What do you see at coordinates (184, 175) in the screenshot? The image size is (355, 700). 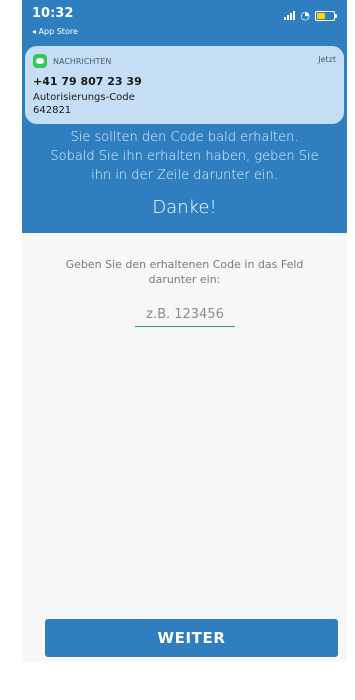 I see `instruction-line-3: ihn in der Zeile darunter ein.` at bounding box center [184, 175].